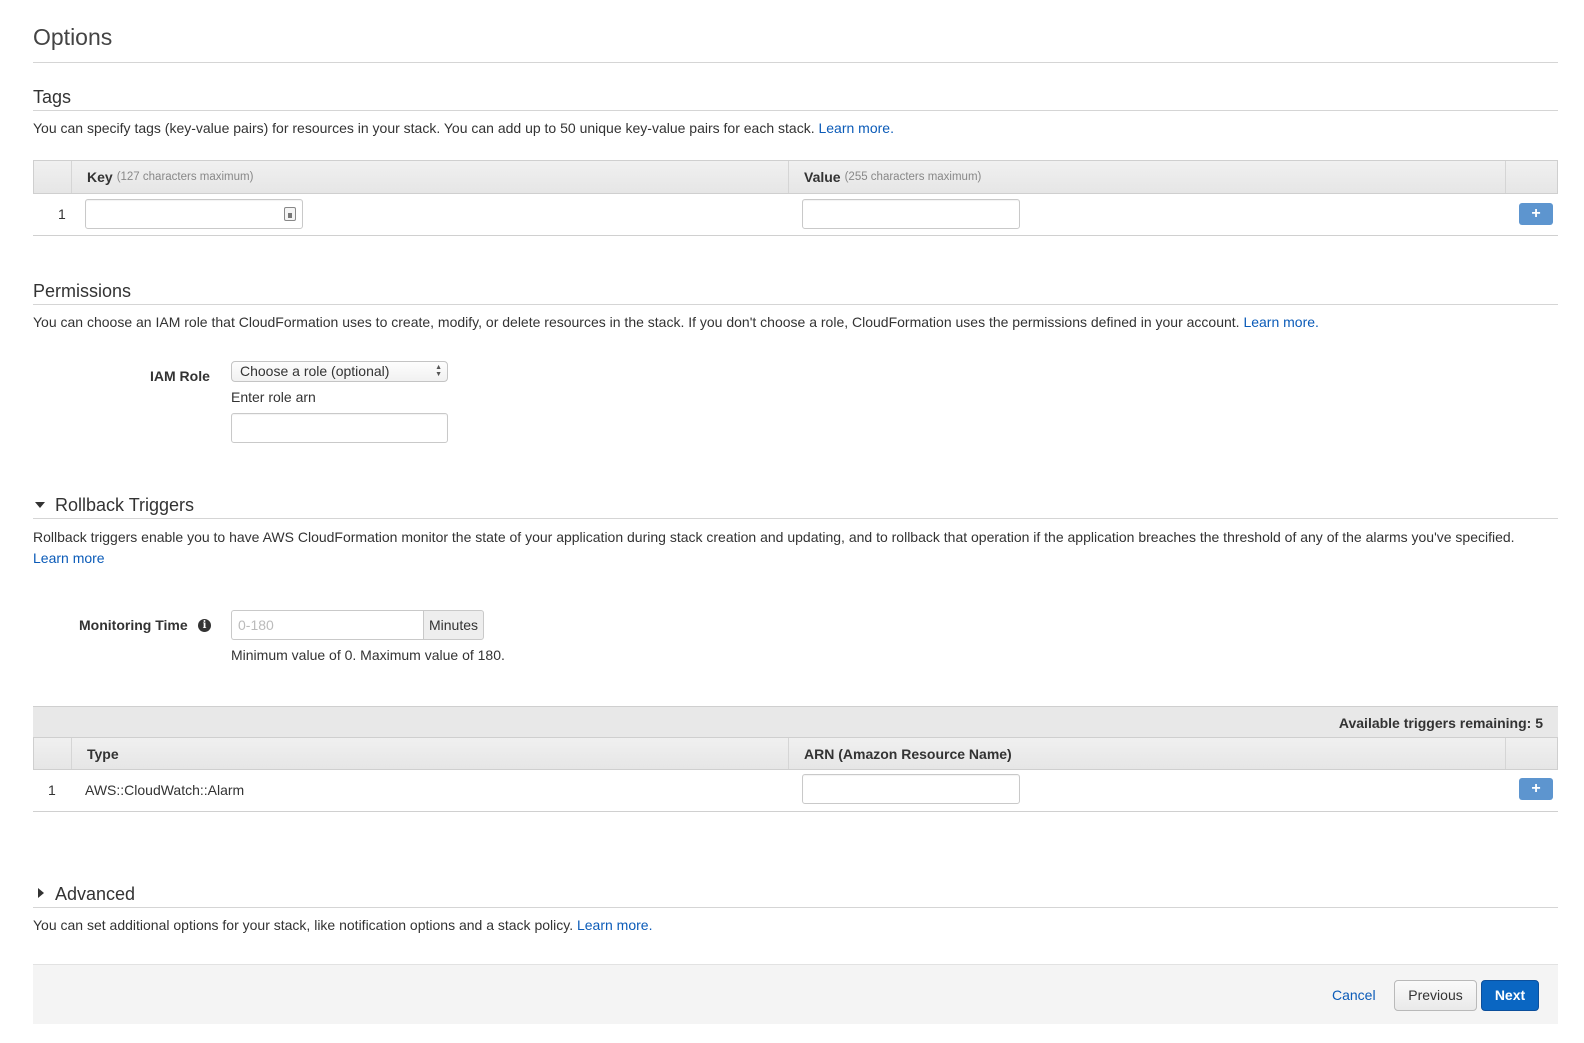  I want to click on iam-role-select: Choose a role (optional) ▲ ▼, so click(339, 371).